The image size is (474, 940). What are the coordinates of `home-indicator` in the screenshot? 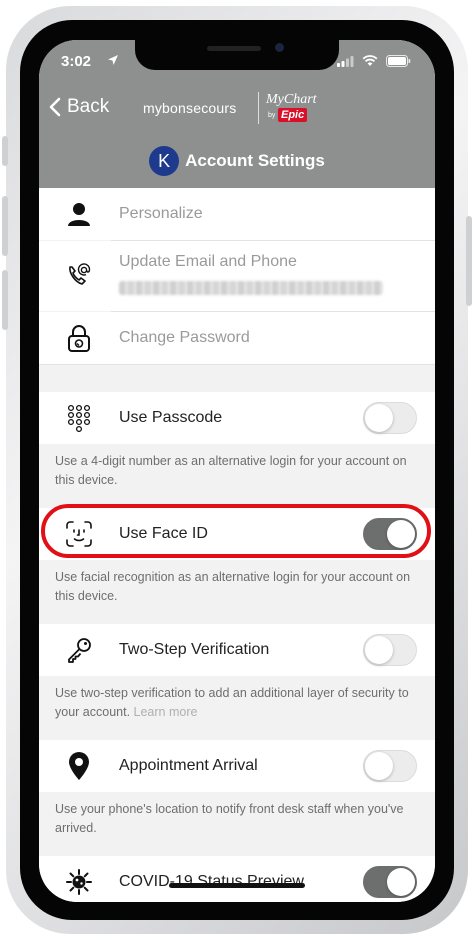 It's located at (237, 885).